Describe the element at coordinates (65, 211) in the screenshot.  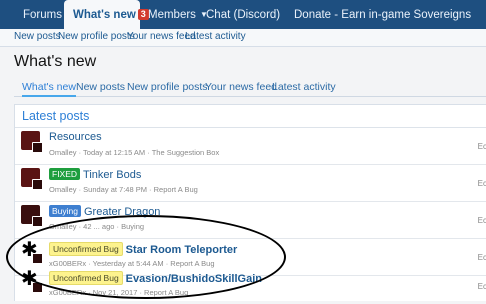
I see `buying-prefix-label: Buying` at that location.